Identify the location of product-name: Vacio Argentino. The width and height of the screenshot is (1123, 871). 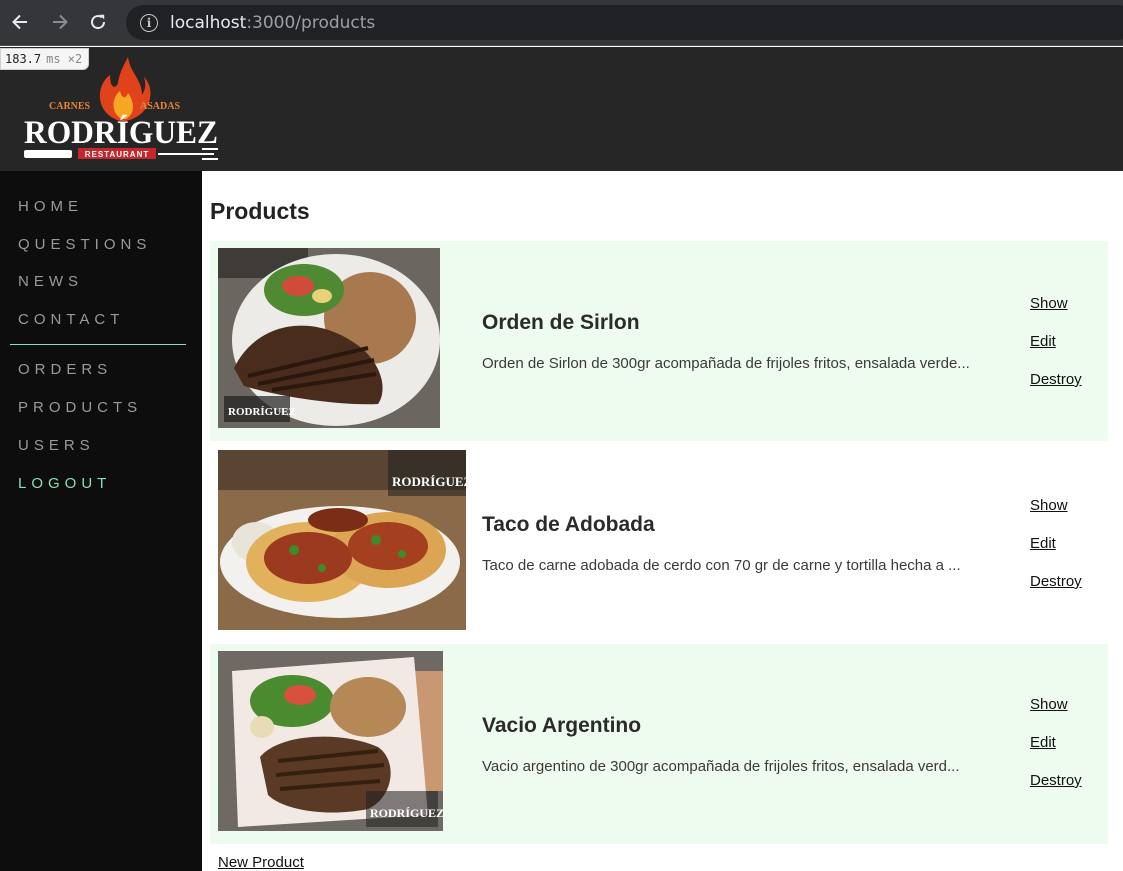
(562, 725).